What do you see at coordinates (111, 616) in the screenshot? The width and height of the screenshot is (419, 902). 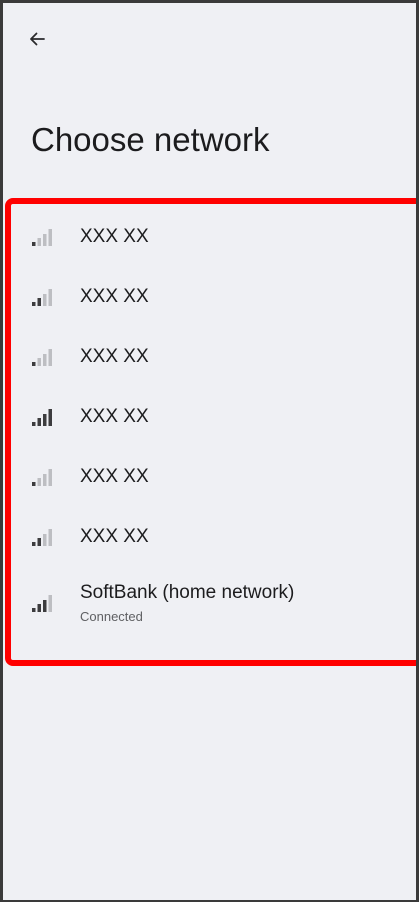 I see `network-status: Connected` at bounding box center [111, 616].